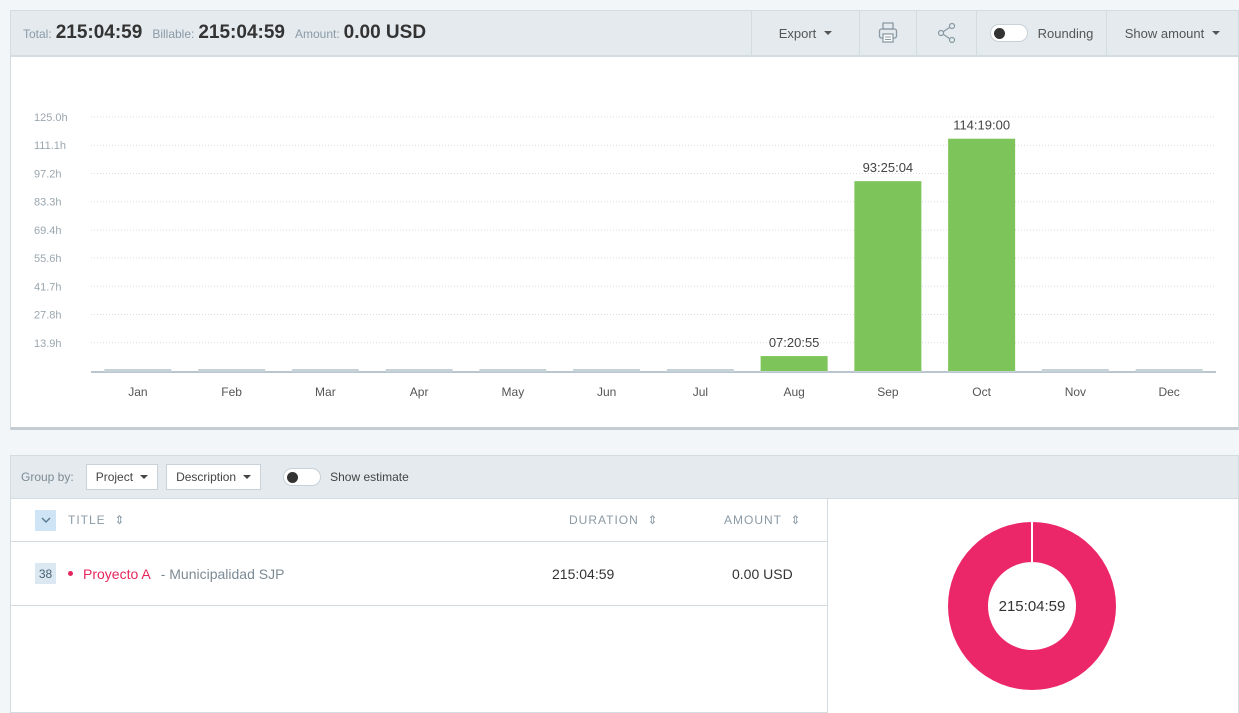  What do you see at coordinates (981, 125) in the screenshot?
I see `data-label-oct: 114:19:00` at bounding box center [981, 125].